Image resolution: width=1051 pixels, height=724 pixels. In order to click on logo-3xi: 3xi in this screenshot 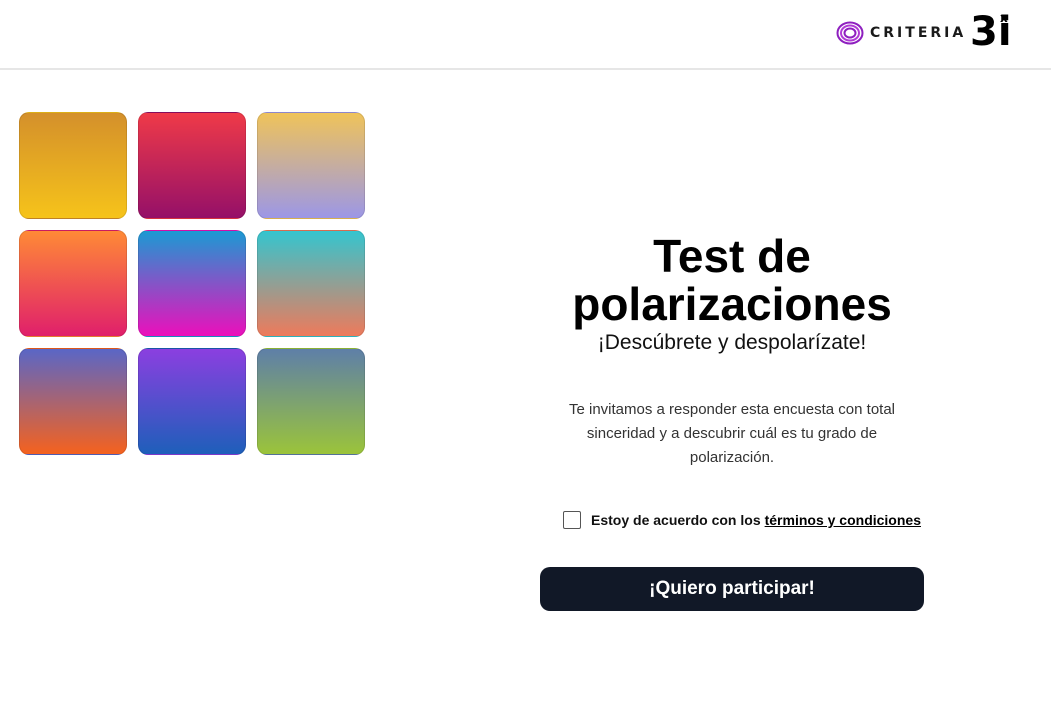, I will do `click(991, 32)`.